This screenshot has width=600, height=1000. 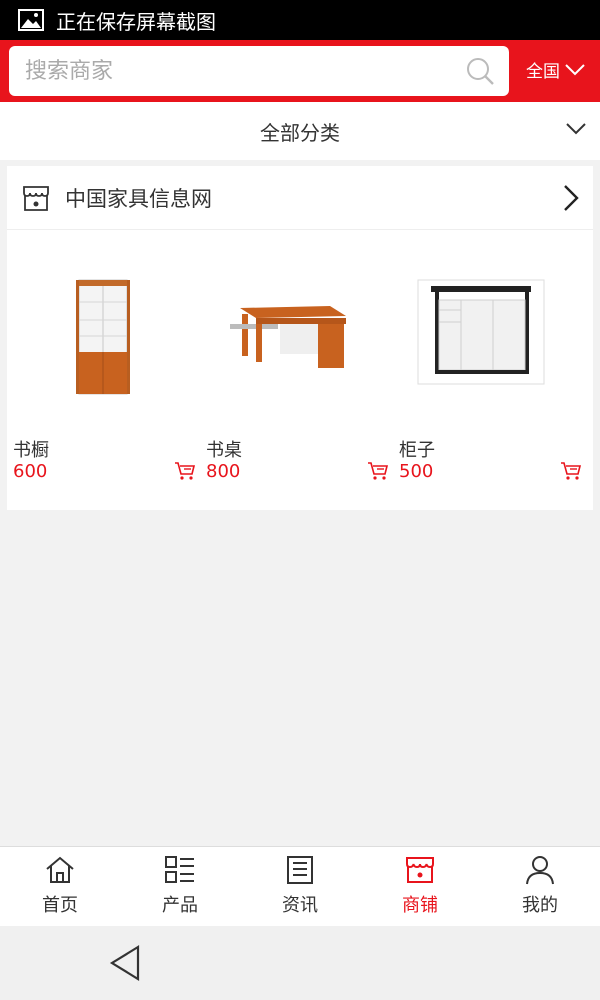 I want to click on system-nav-bar, so click(x=300, y=963).